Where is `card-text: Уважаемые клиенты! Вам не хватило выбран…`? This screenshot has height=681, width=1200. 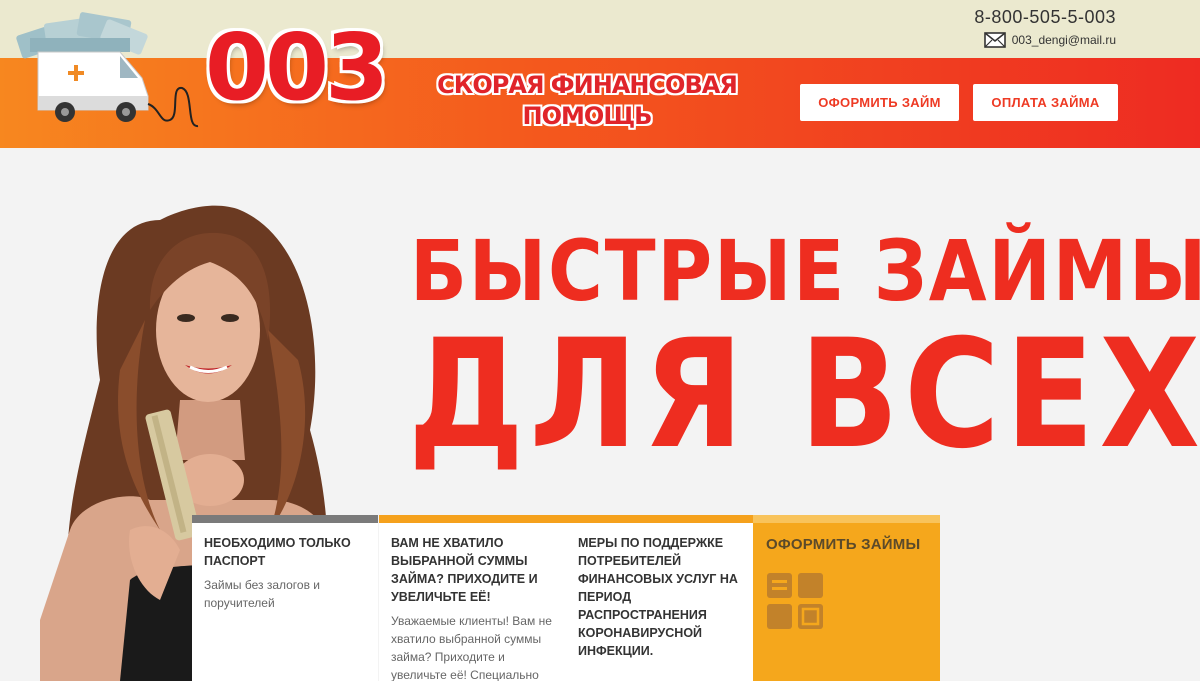 card-text: Уважаемые клиенты! Вам не хватило выбран… is located at coordinates (471, 647).